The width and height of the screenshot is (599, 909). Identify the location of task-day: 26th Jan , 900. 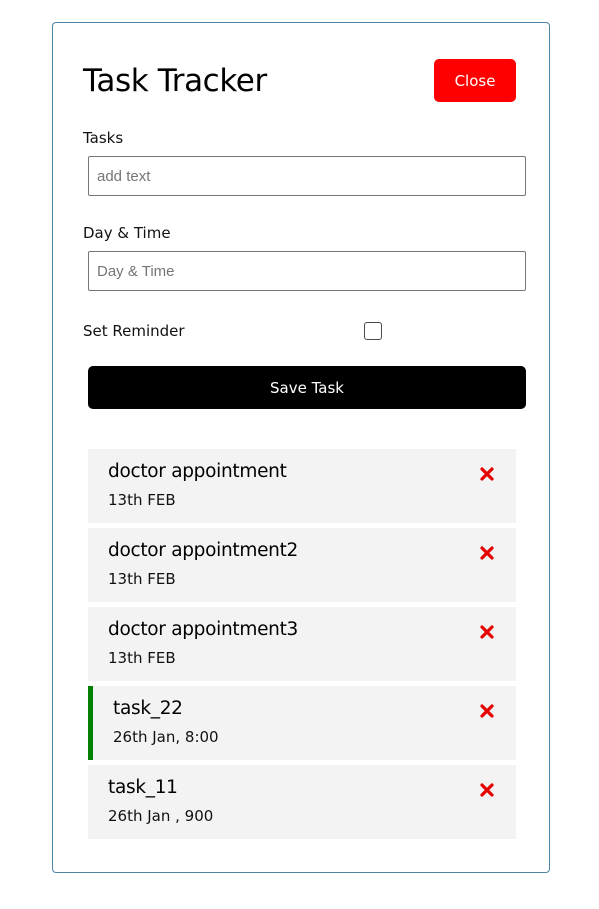
(161, 816).